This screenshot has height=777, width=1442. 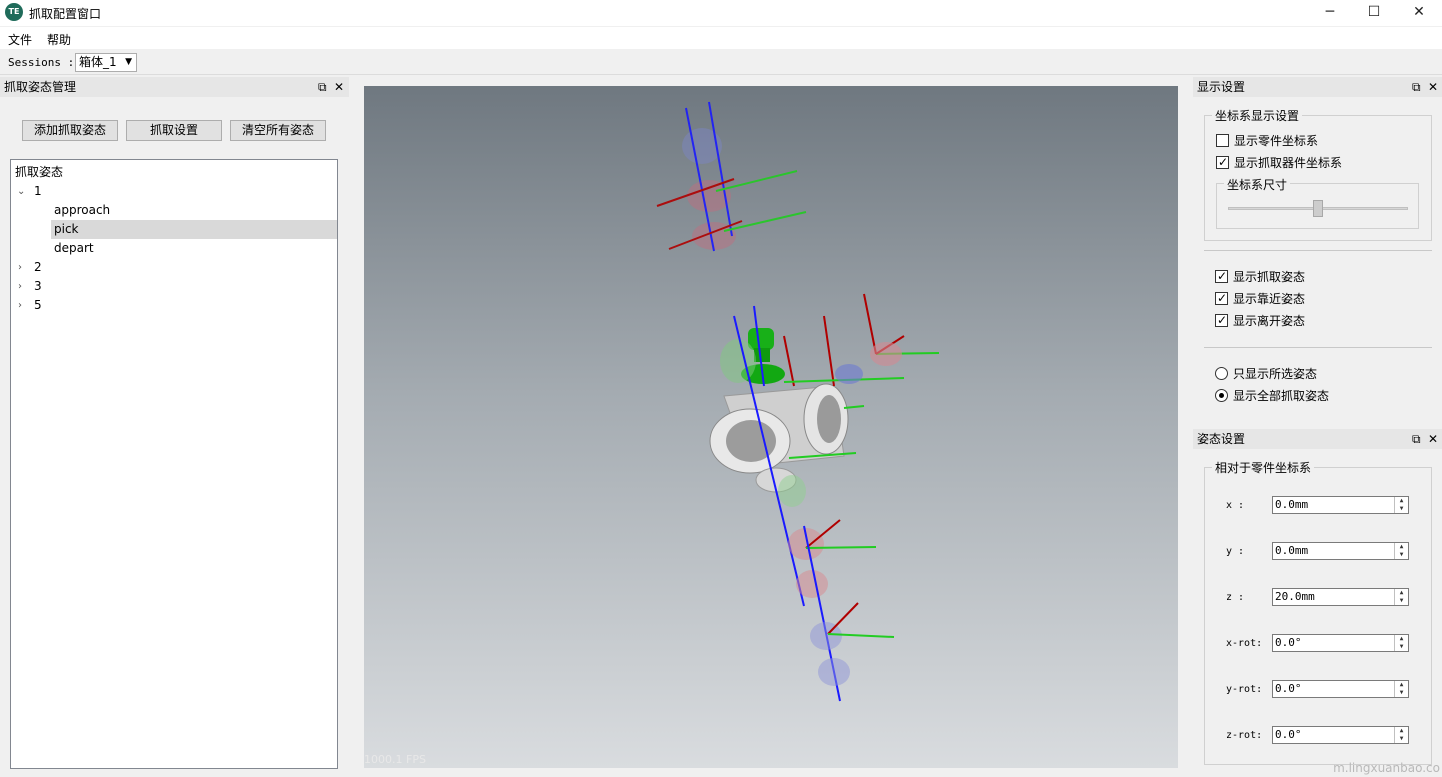 I want to click on panel-title-text: 姿态设置, so click(x=1221, y=439).